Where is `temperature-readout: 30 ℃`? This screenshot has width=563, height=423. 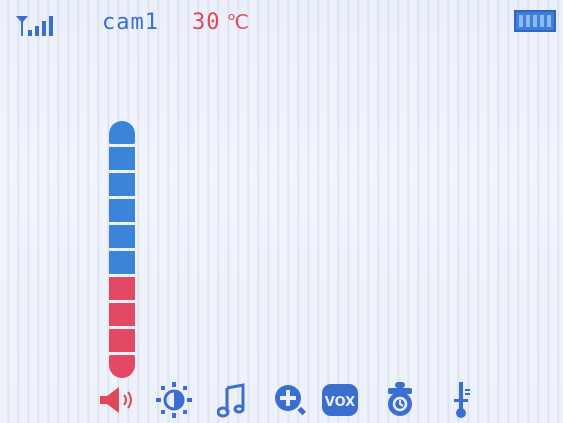
temperature-readout: 30 ℃ is located at coordinates (220, 22).